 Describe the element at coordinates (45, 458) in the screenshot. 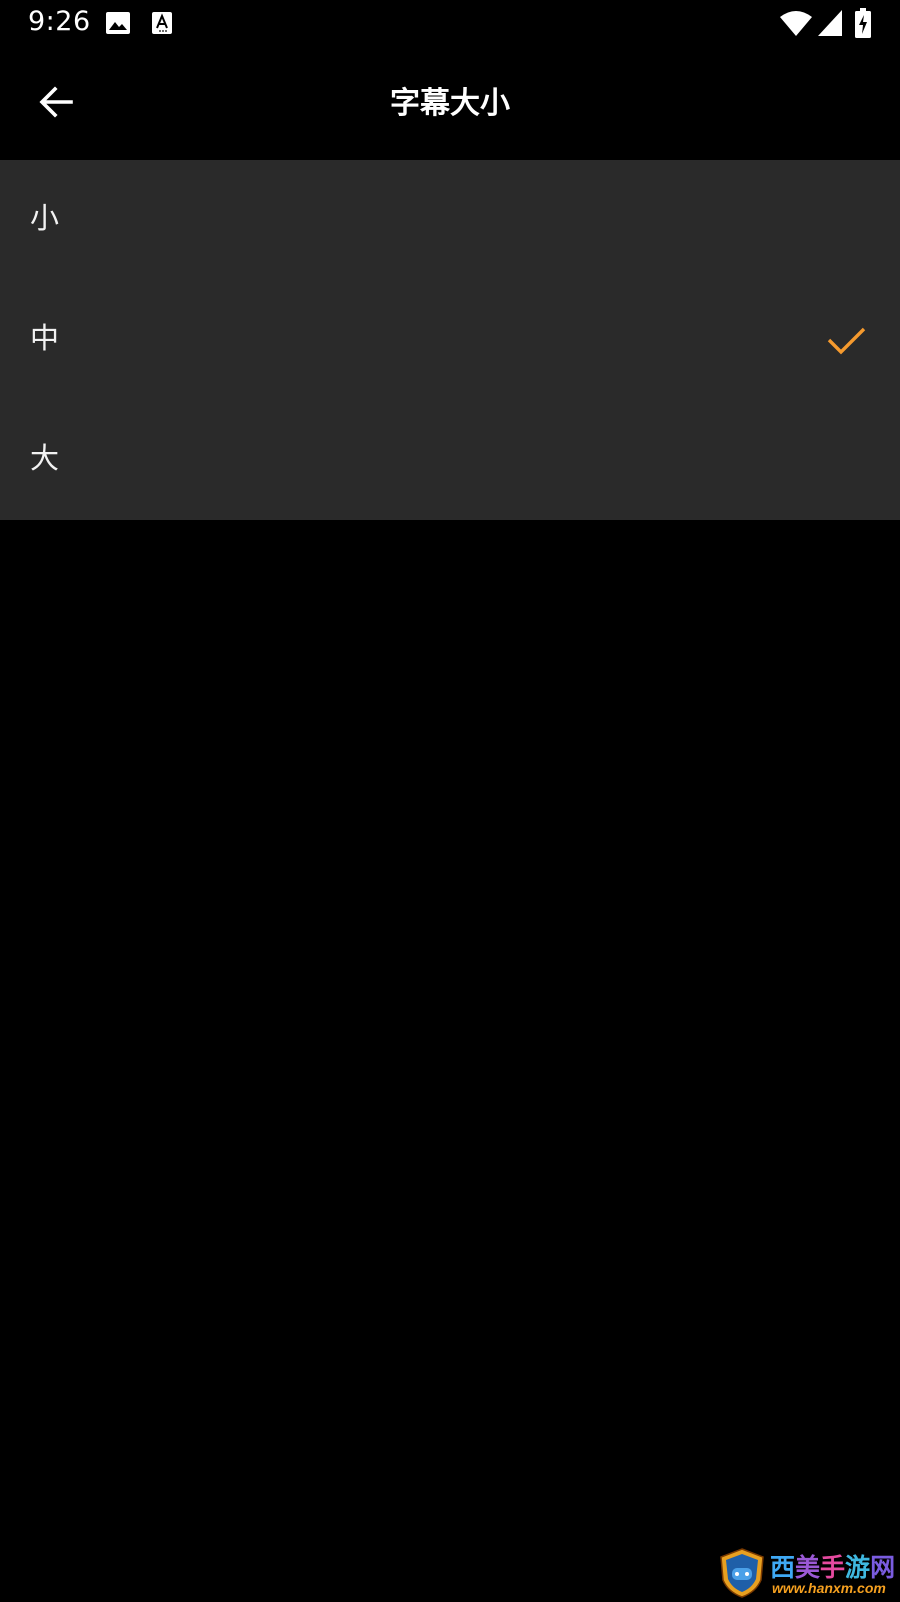

I see `option-label: 大` at that location.